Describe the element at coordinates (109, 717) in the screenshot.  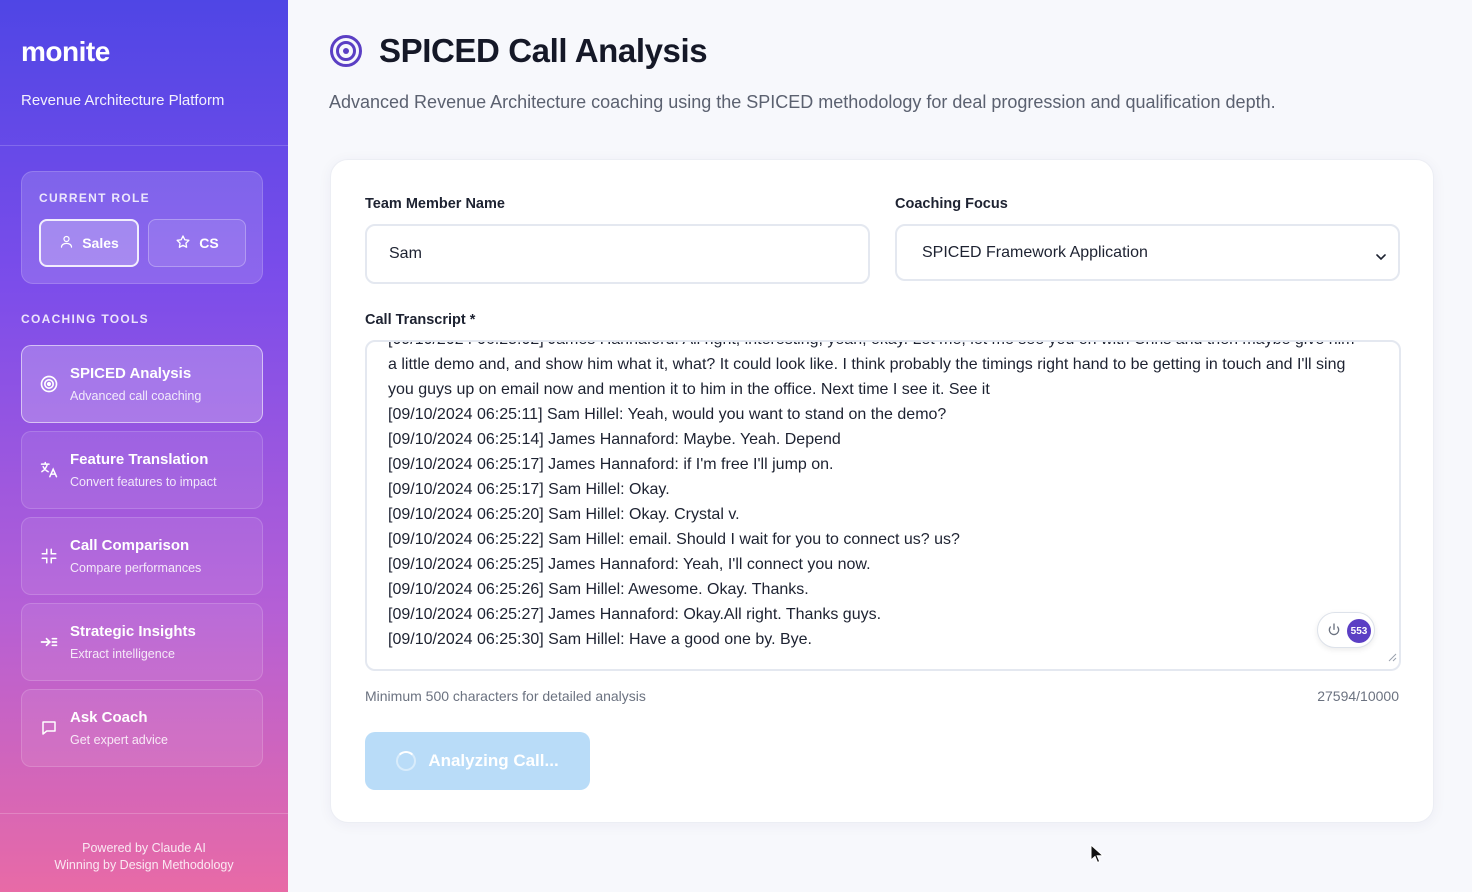
I see `tool-title: Ask Coach` at that location.